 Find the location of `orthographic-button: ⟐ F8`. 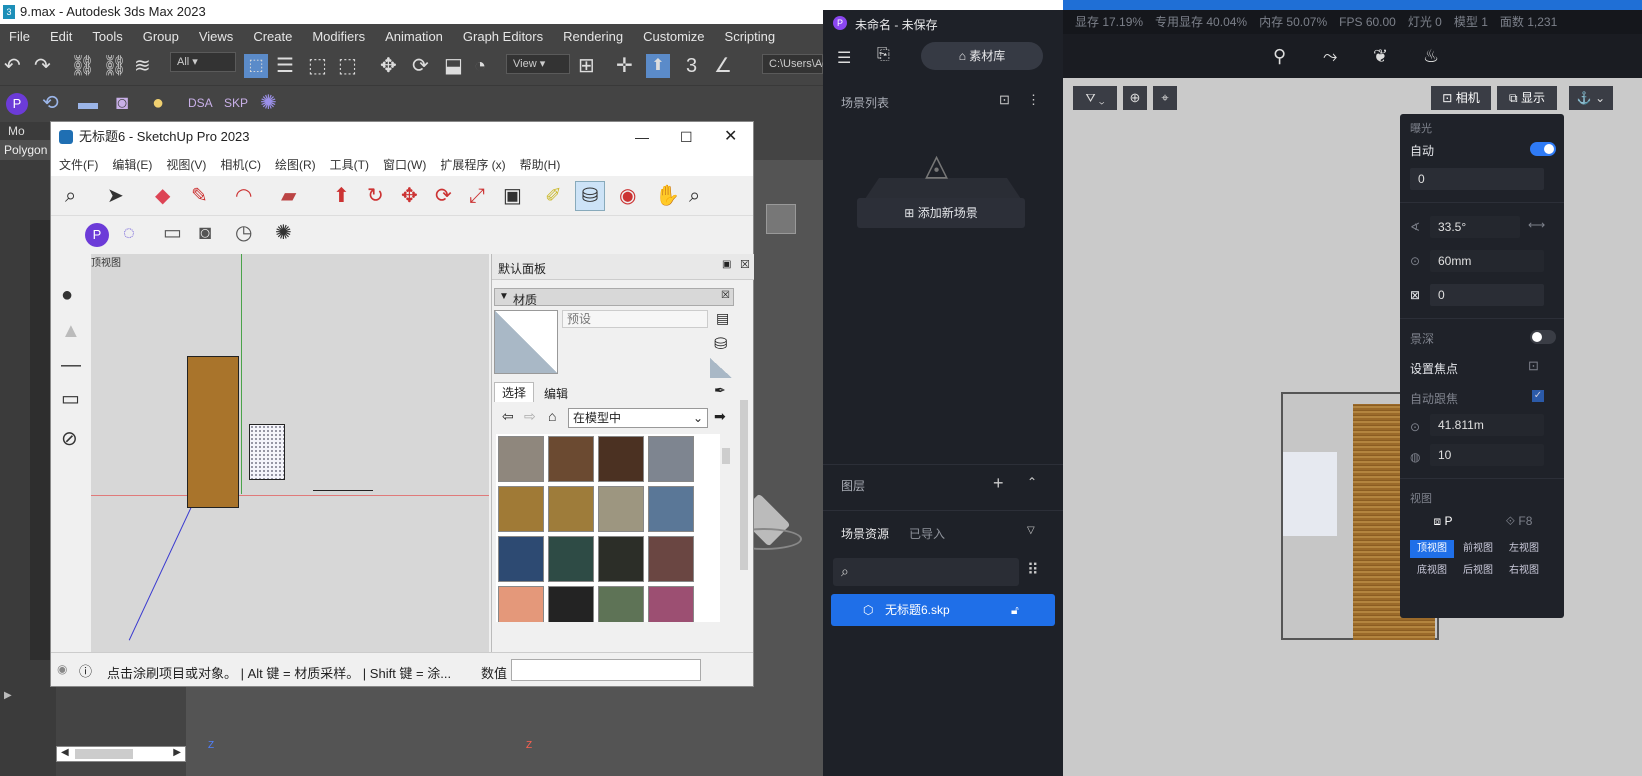

orthographic-button: ⟐ F8 is located at coordinates (1519, 521).